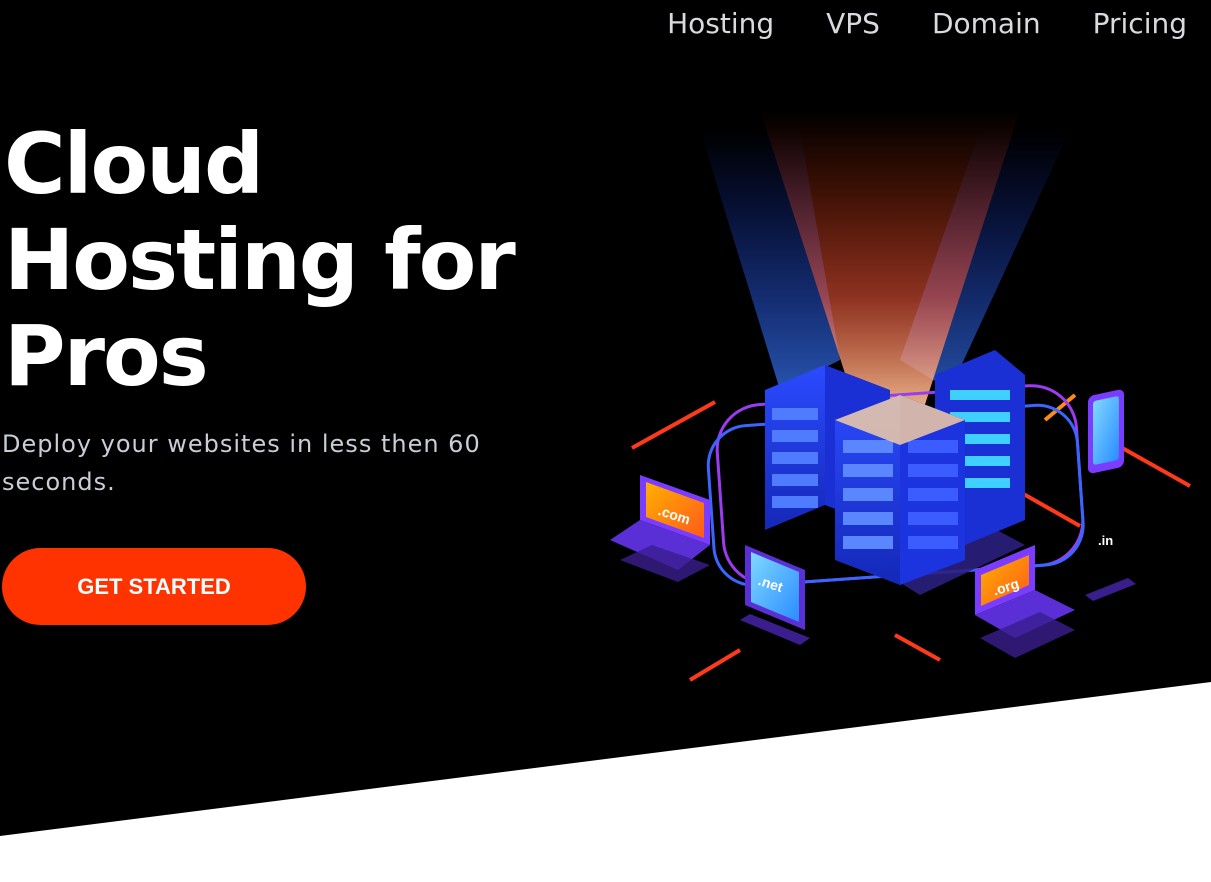 The image size is (1211, 882). What do you see at coordinates (660, 528) in the screenshot?
I see `laptop-com-device: .com` at bounding box center [660, 528].